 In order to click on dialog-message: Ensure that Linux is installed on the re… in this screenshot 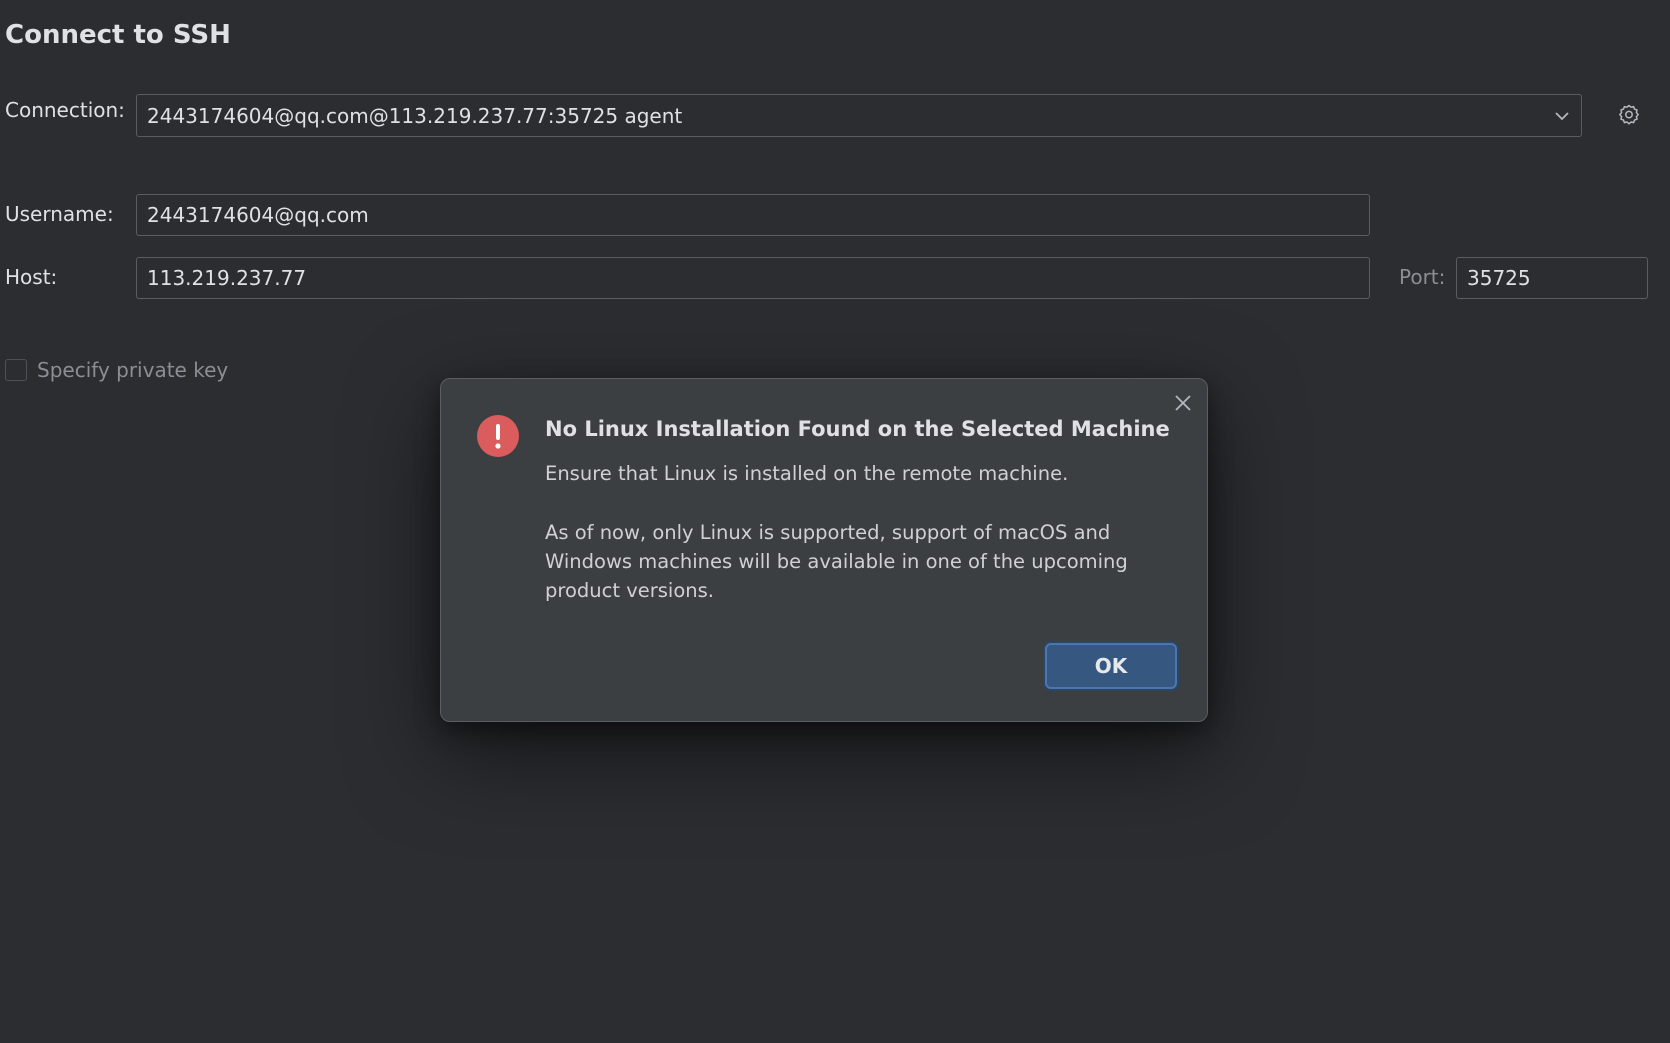, I will do `click(860, 532)`.